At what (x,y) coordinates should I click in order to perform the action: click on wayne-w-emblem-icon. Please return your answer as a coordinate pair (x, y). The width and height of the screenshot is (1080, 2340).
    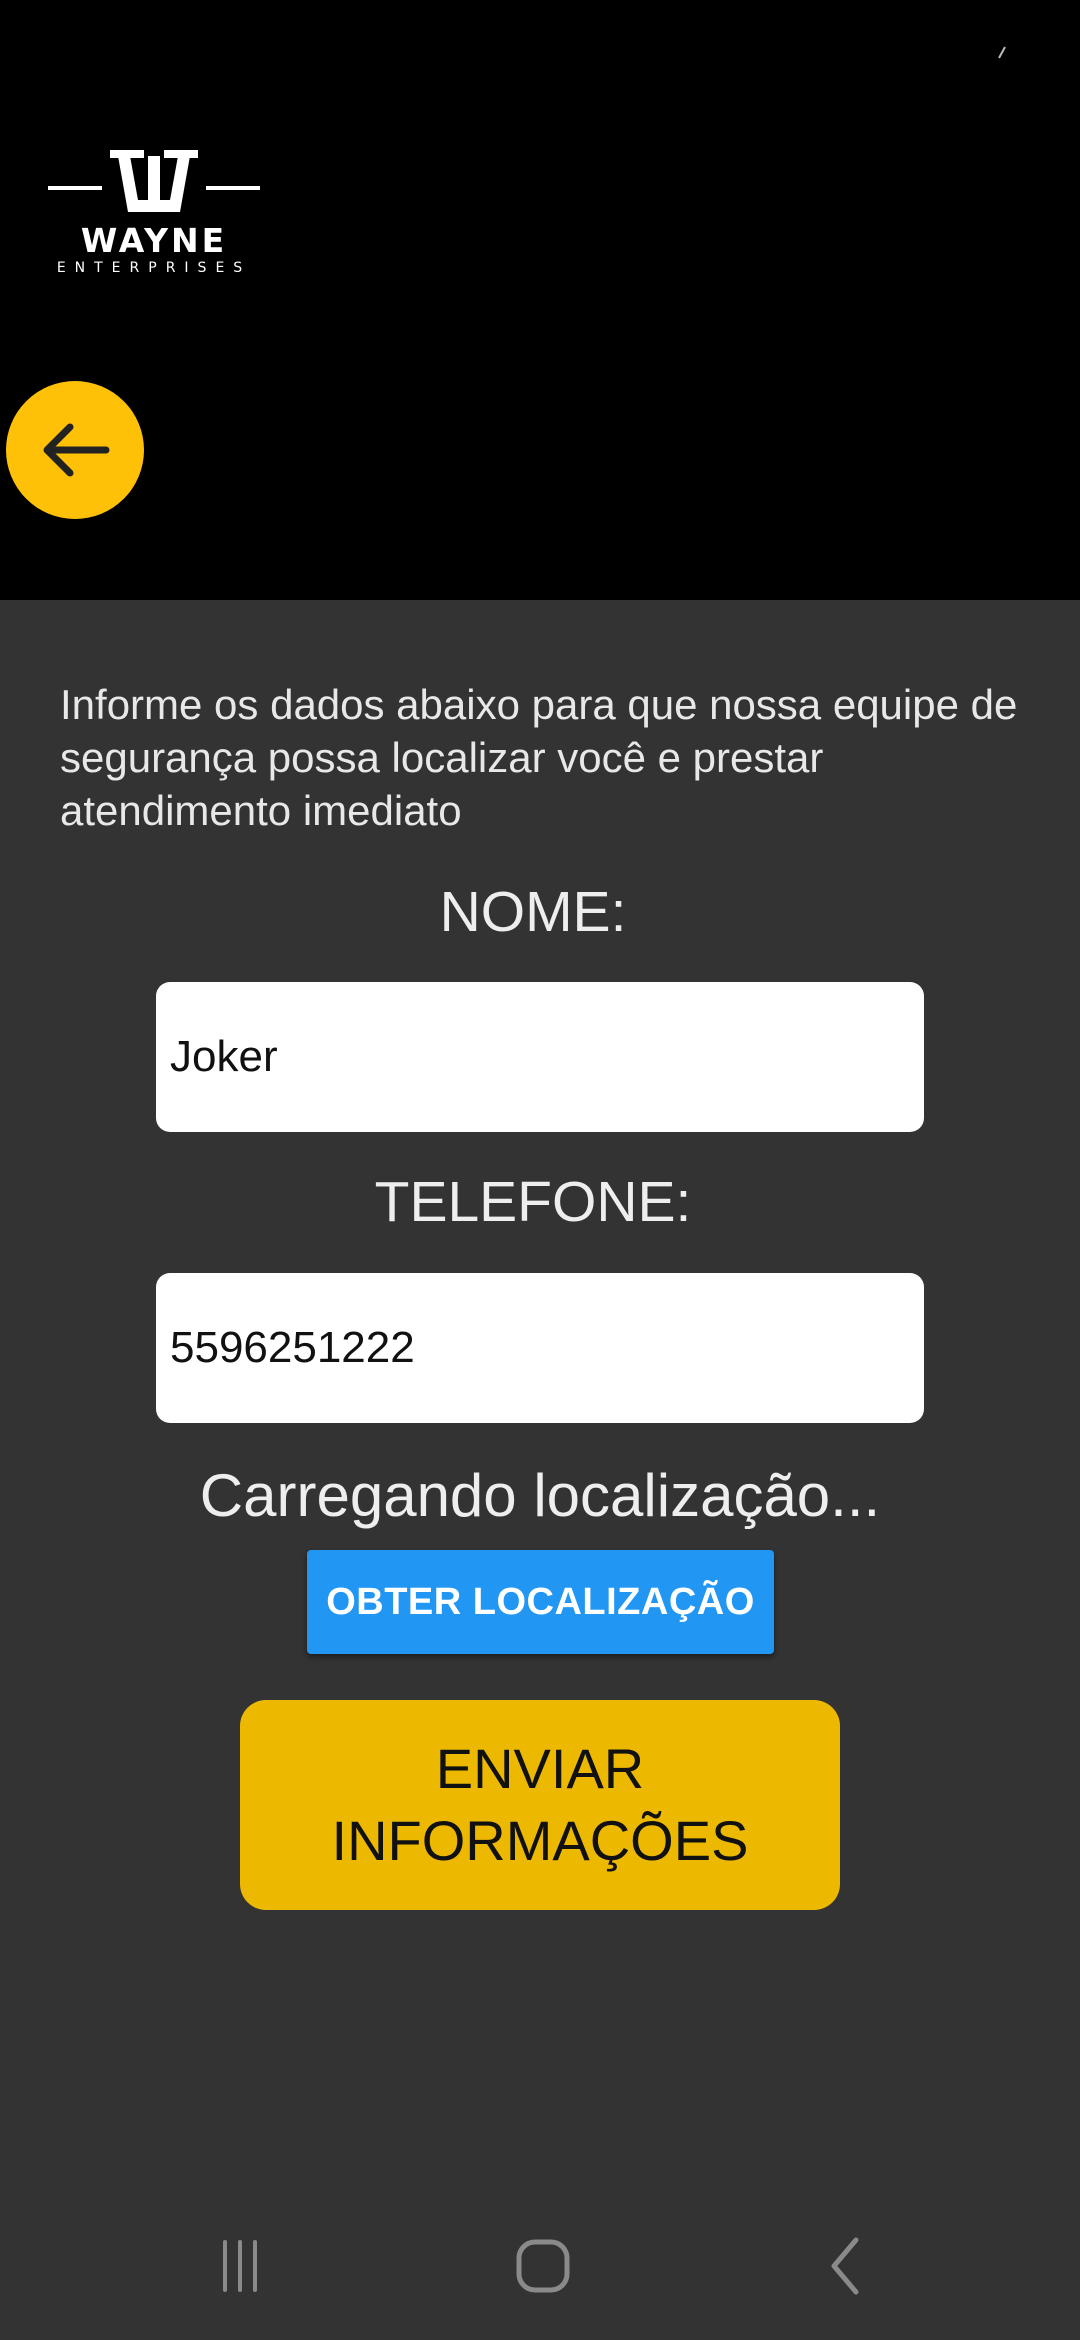
    Looking at the image, I should click on (154, 181).